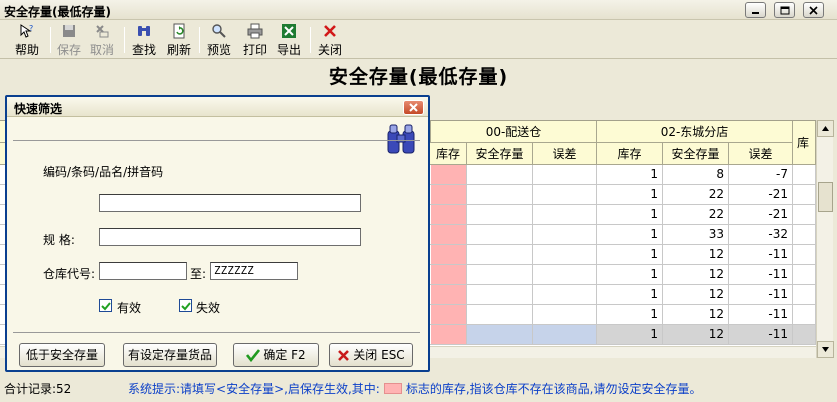  I want to click on dialog-cancel-button: 关闭 ESC, so click(371, 355).